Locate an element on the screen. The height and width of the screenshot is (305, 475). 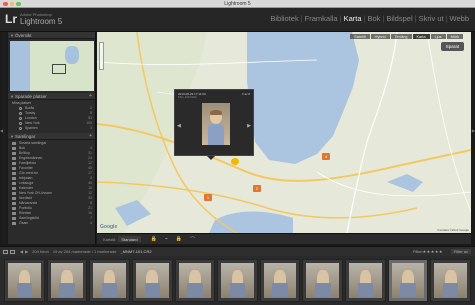
photo-child-shirt is located at coordinates (216, 134).